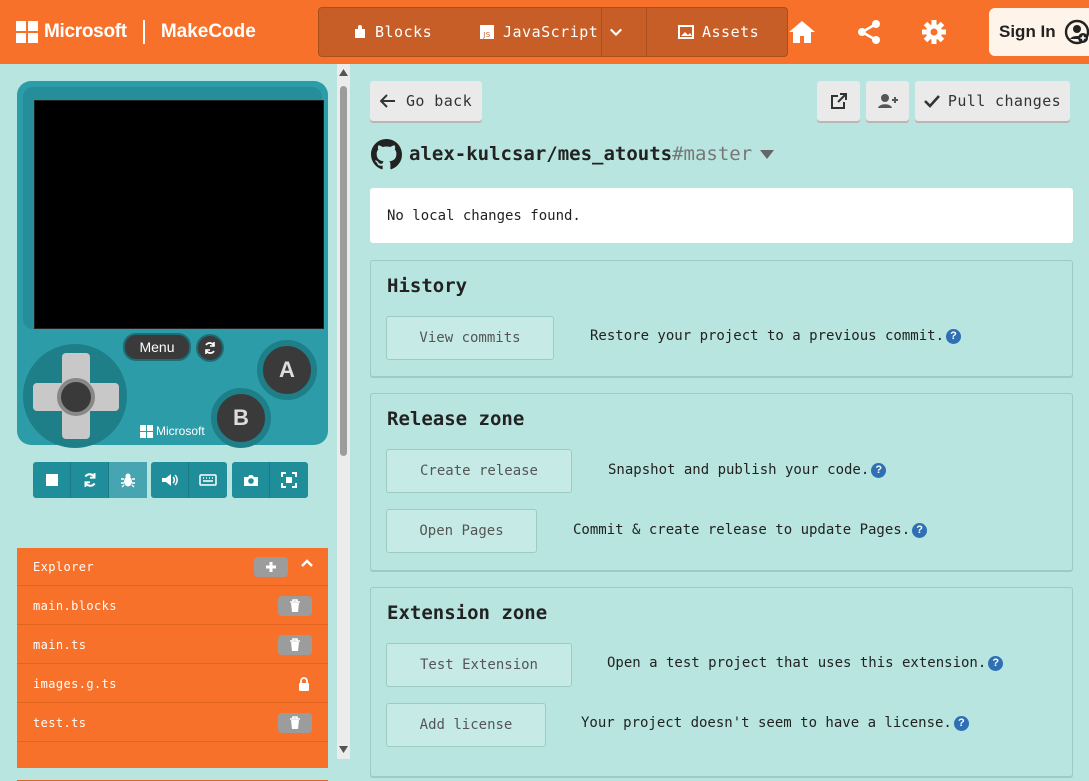 The width and height of the screenshot is (1089, 781). What do you see at coordinates (486, 35) in the screenshot?
I see `svg-text: JS` at bounding box center [486, 35].